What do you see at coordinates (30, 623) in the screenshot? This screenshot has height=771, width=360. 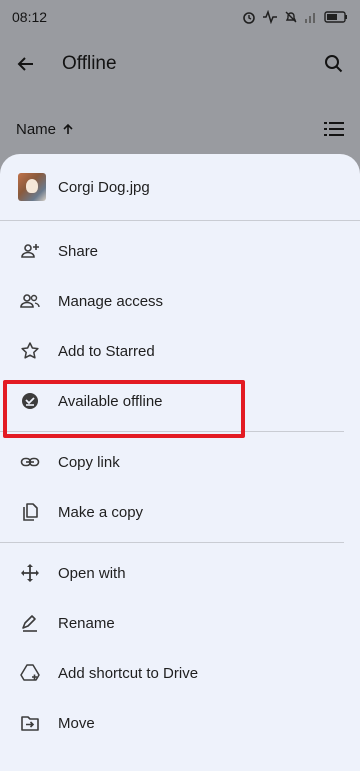 I see `pencil-icon` at bounding box center [30, 623].